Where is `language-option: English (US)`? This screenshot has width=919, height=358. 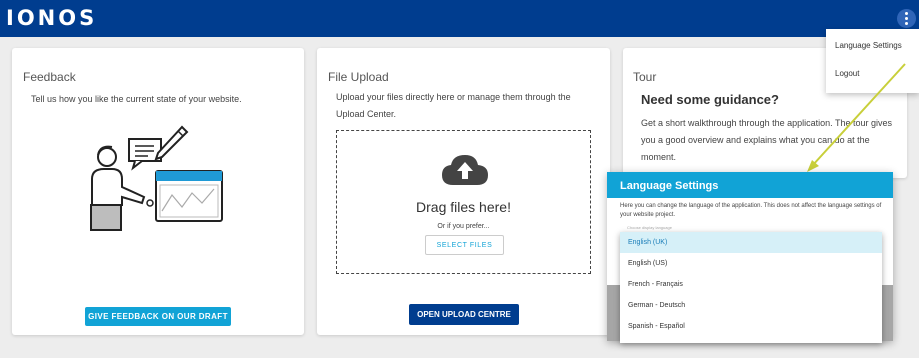 language-option: English (US) is located at coordinates (751, 263).